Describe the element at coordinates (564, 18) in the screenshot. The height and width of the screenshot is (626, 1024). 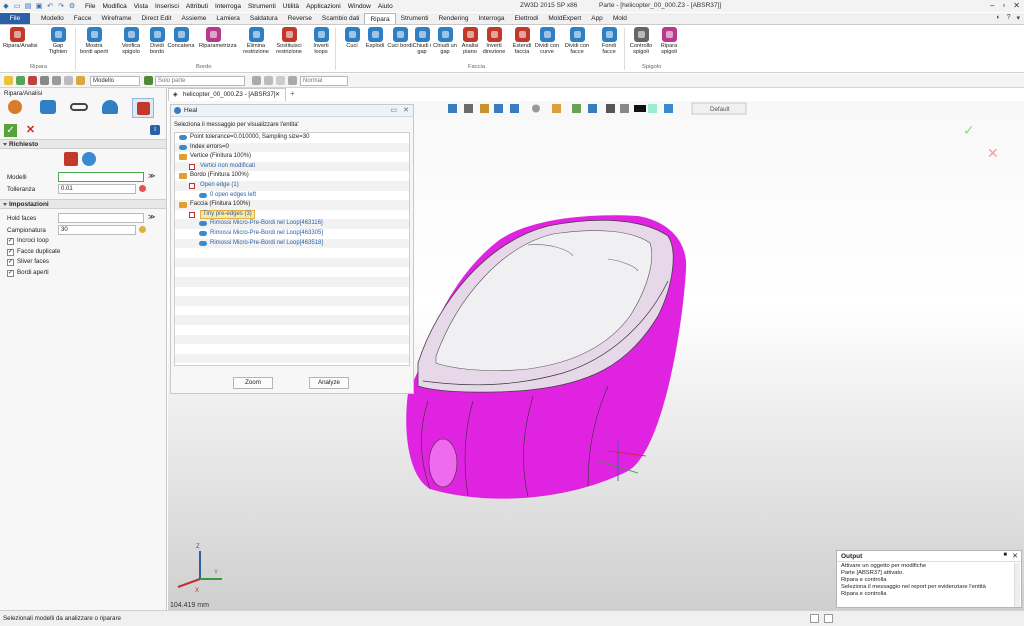
I see `tab-moldexpert: MoldExpert` at that location.